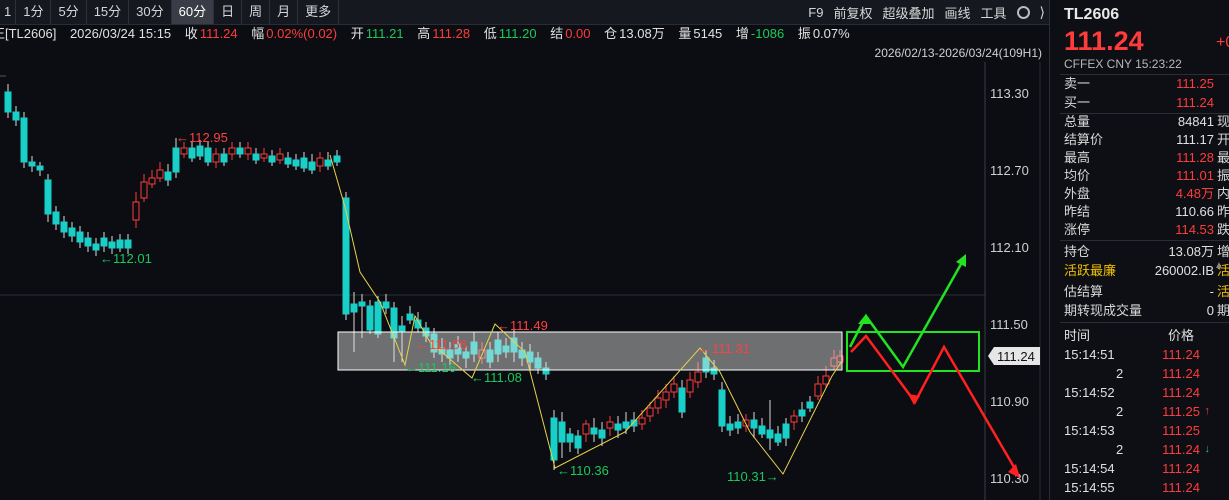  What do you see at coordinates (1194, 229) in the screenshot?
I see `stat-value: 114.53` at bounding box center [1194, 229].